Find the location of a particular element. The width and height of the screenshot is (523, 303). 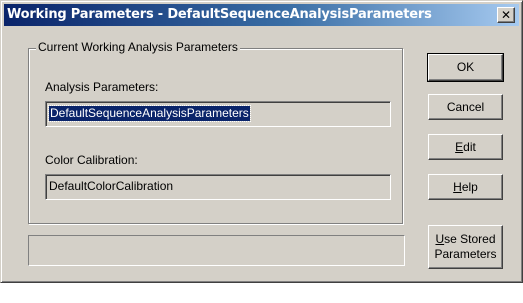

edit-button: Edit is located at coordinates (465, 147).